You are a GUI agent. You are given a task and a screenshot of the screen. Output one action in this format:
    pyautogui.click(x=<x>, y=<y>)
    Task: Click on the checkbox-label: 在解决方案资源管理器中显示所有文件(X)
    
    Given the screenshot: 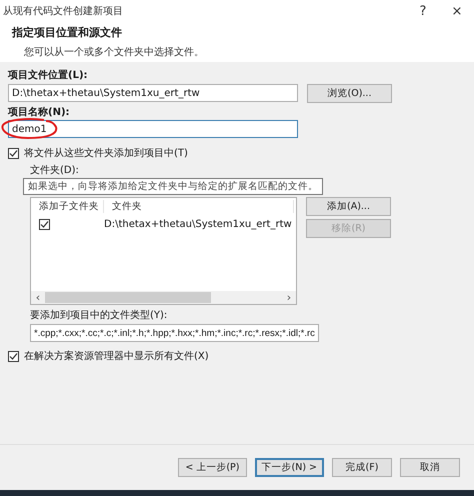 What is the action you would take?
    pyautogui.click(x=116, y=356)
    